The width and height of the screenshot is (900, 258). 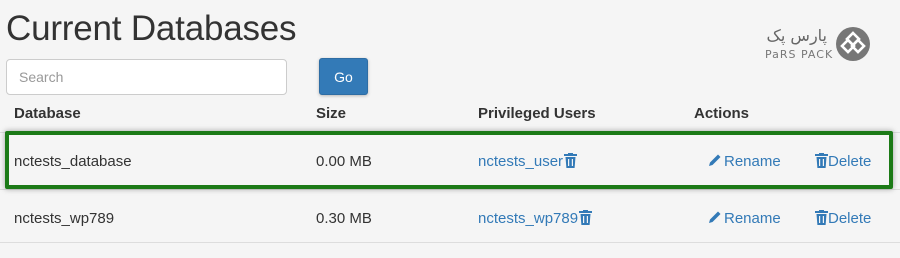 I want to click on privileged-user: nctests_user, so click(x=528, y=162).